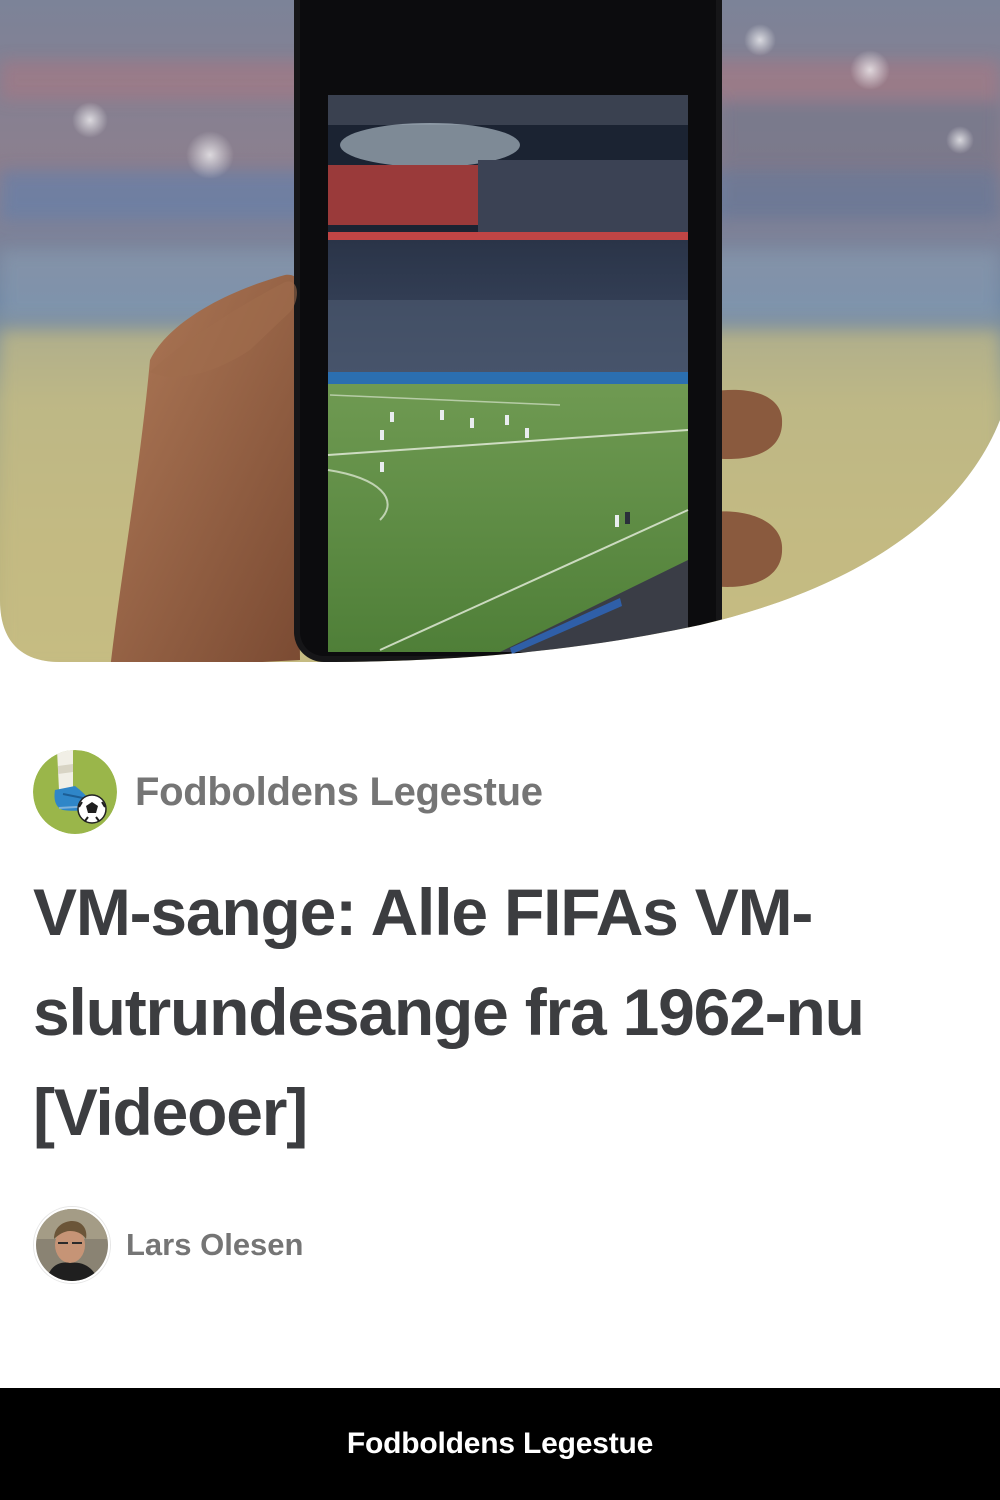 Image resolution: width=1000 pixels, height=1500 pixels. I want to click on soccer-boot-ball-icon, so click(75, 792).